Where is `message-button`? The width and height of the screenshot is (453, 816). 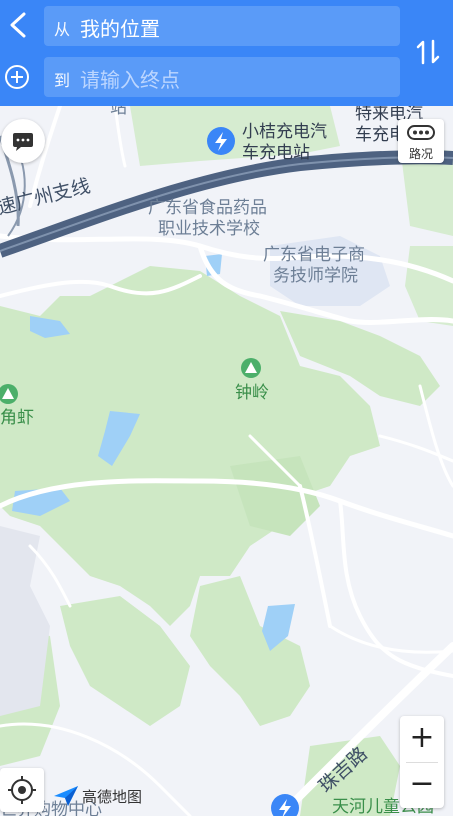
message-button is located at coordinates (23, 141).